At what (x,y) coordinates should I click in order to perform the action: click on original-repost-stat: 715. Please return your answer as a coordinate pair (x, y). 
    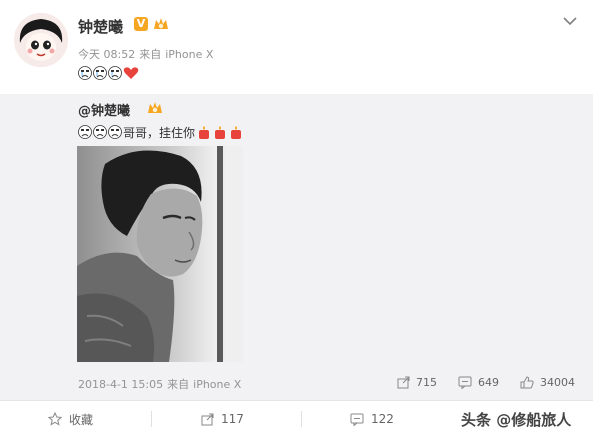
    Looking at the image, I should click on (417, 382).